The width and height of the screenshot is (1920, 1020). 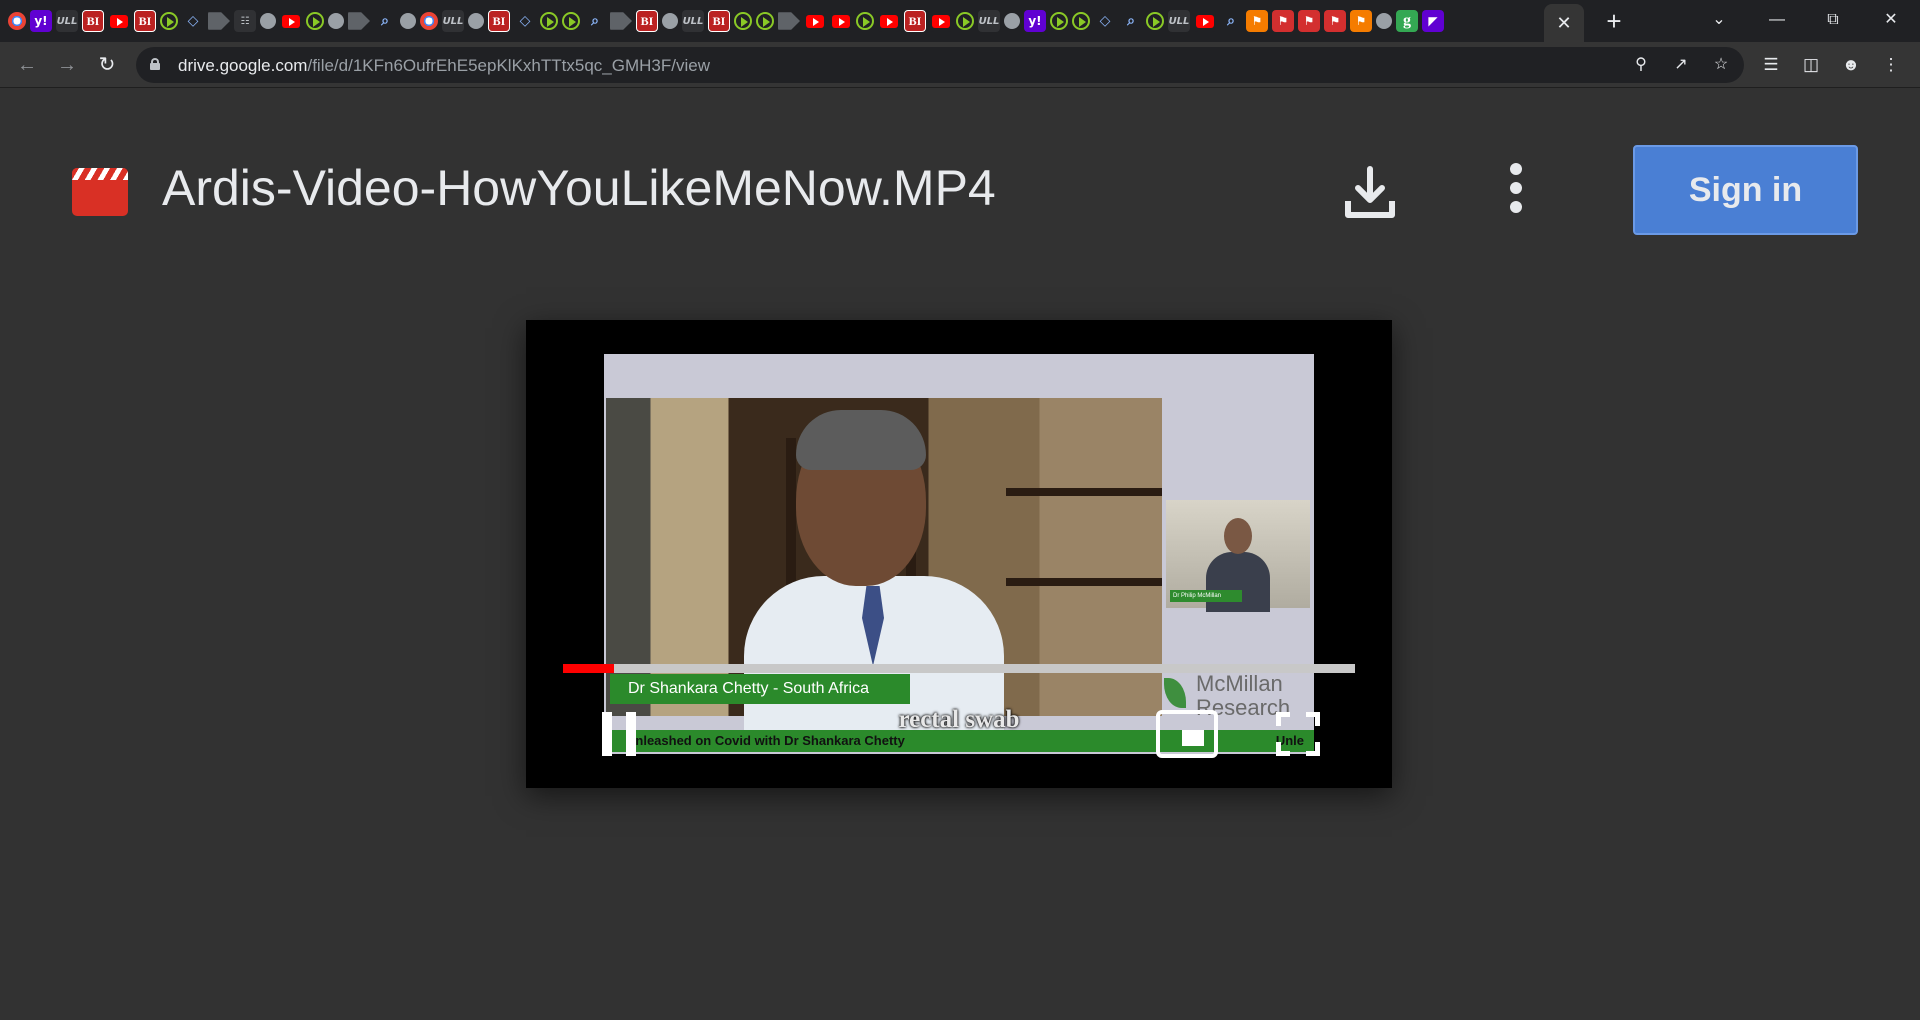 What do you see at coordinates (1777, 20) in the screenshot?
I see `minimize-button: —` at bounding box center [1777, 20].